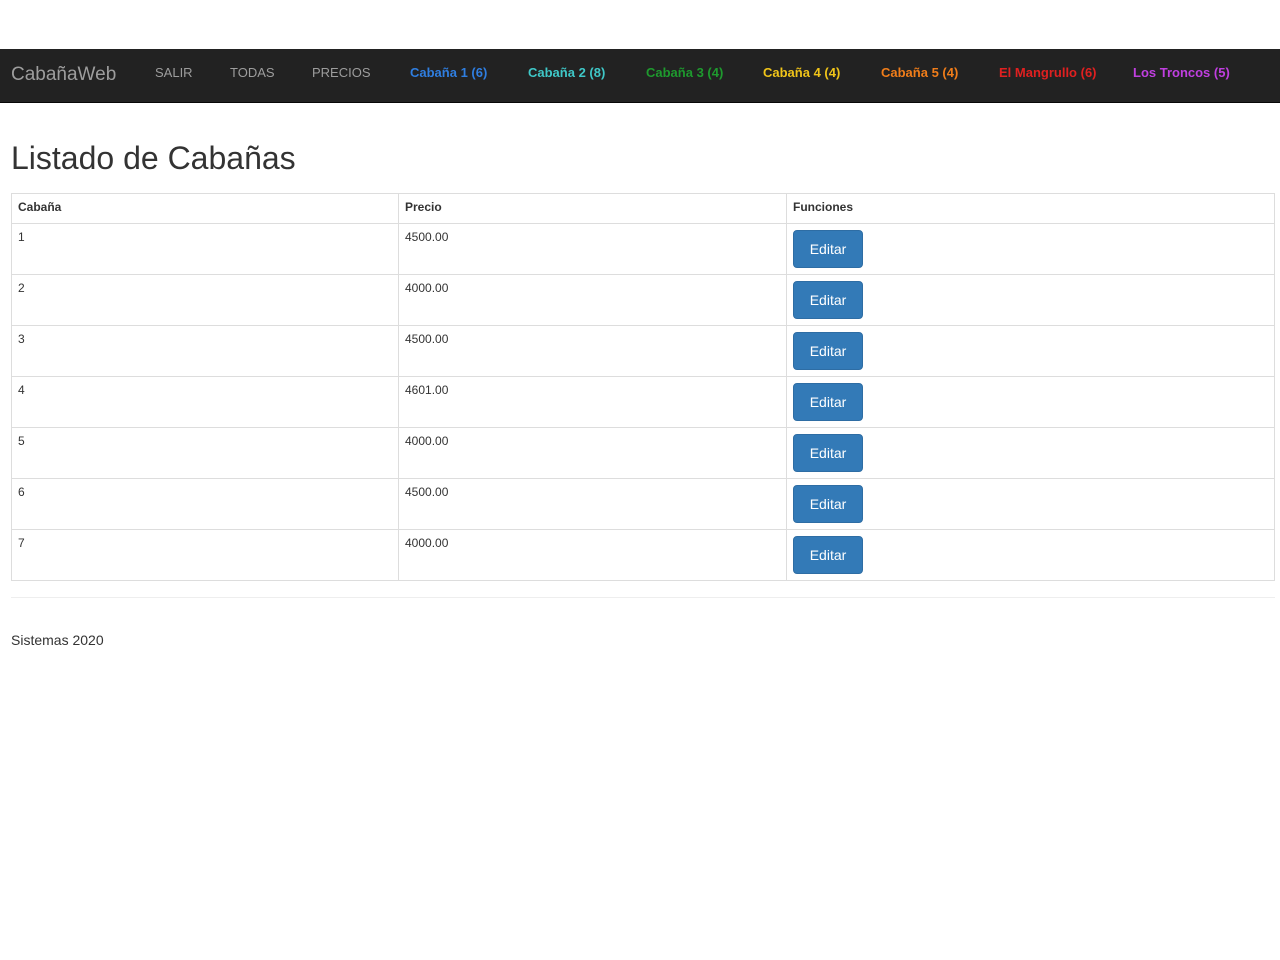 Image resolution: width=1280 pixels, height=960 pixels. What do you see at coordinates (919, 76) in the screenshot?
I see `nav-cabana-5: Cabaña 5 (4)` at bounding box center [919, 76].